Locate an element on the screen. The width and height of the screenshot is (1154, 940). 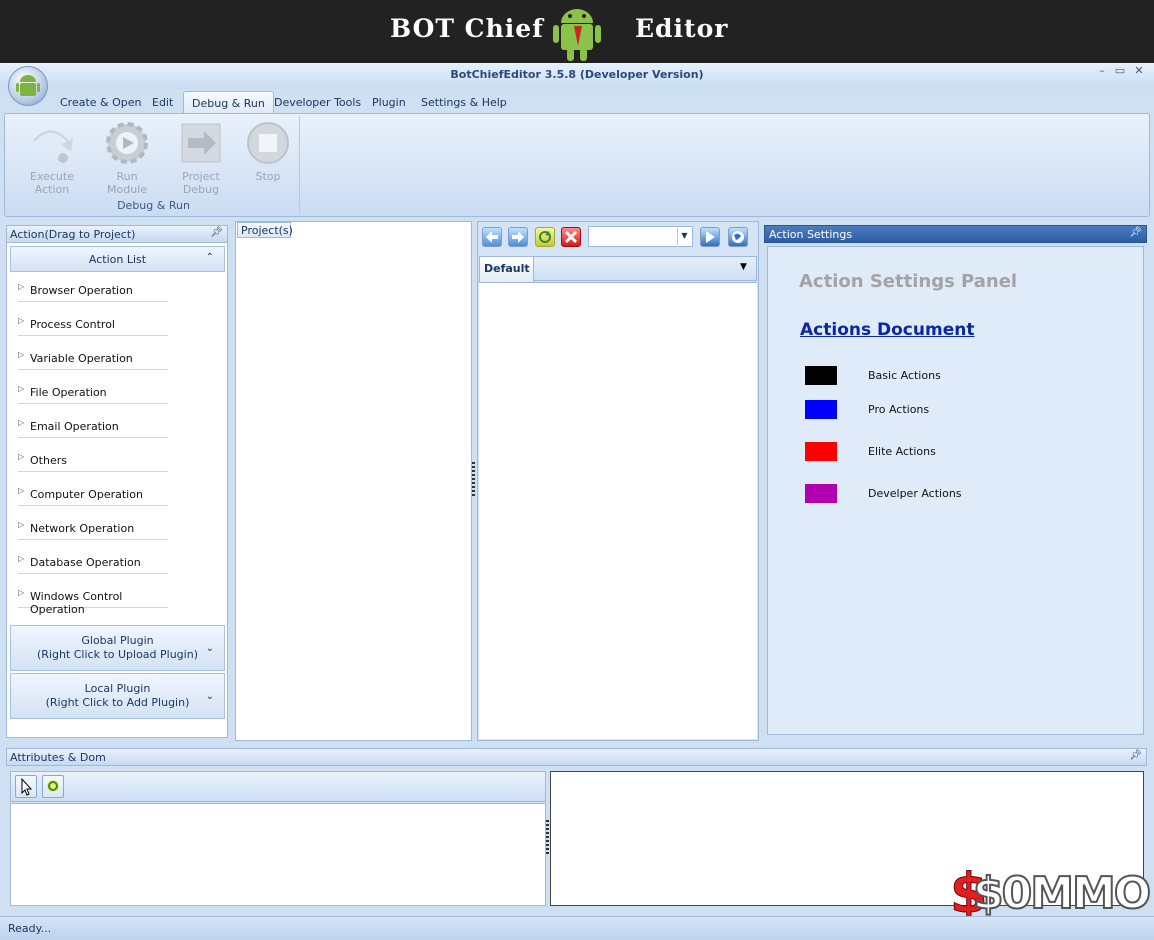
project-debug-button: Project Debug is located at coordinates (201, 158).